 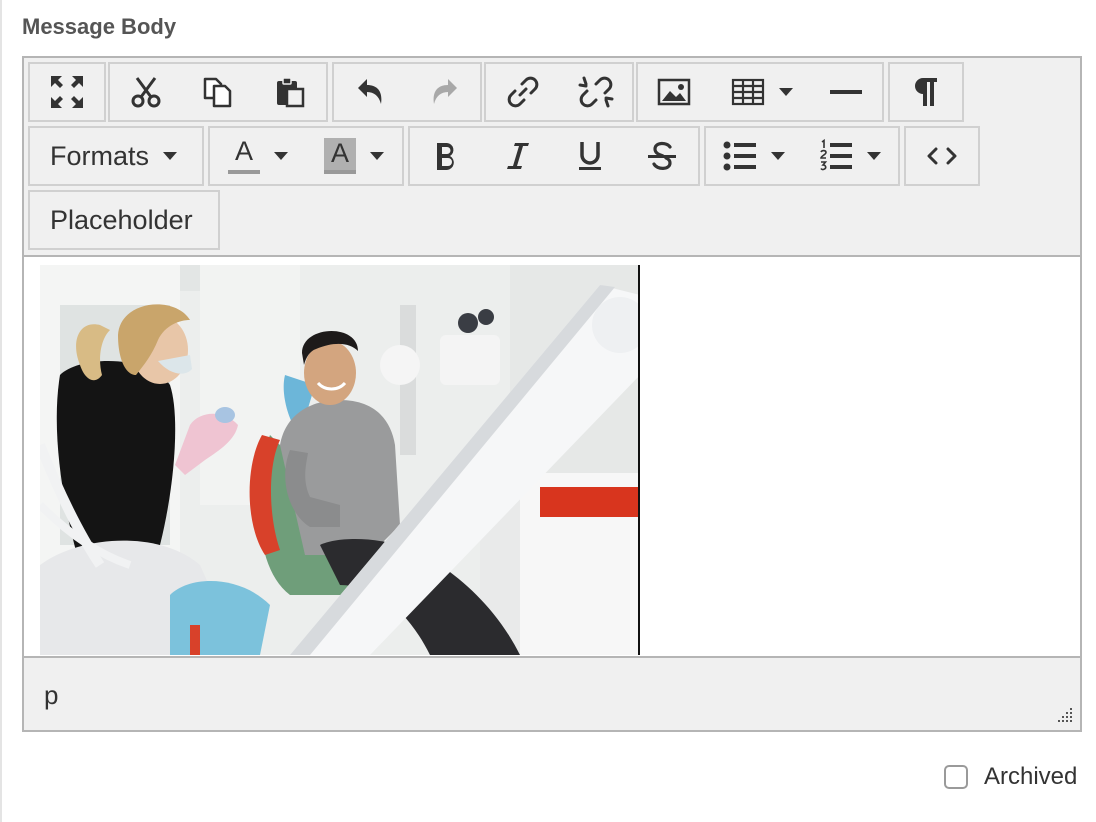 I want to click on toolbar-group-view, so click(x=67, y=92).